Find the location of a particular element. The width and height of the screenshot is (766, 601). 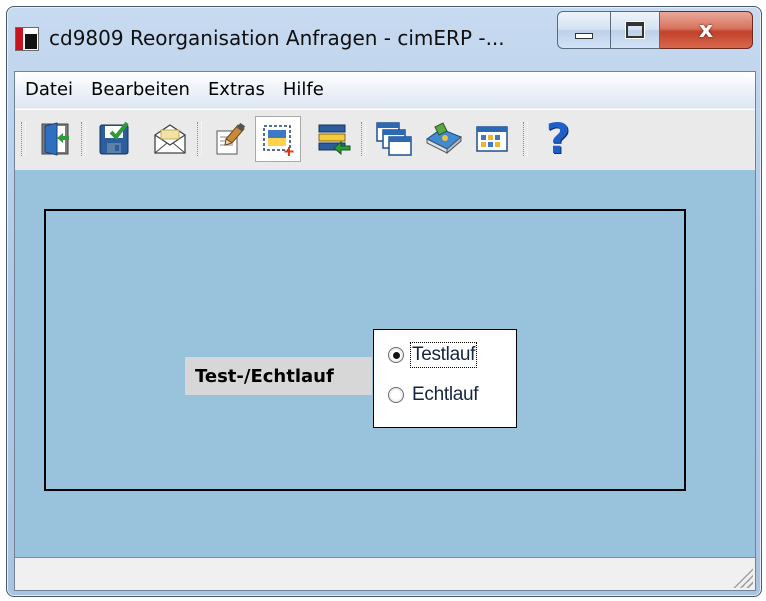

calendar-grid-icon is located at coordinates (492, 139).